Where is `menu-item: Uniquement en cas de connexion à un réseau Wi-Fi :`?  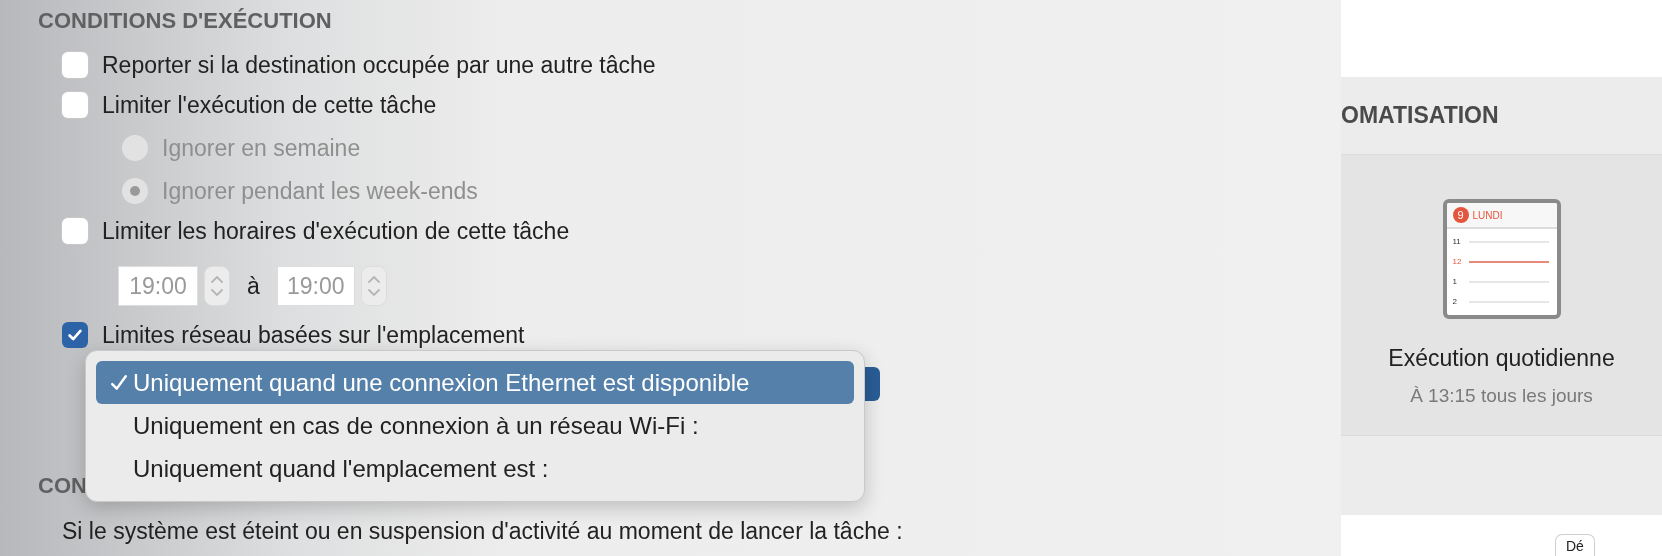
menu-item: Uniquement en cas de connexion à un réseau Wi-Fi : is located at coordinates (475, 426).